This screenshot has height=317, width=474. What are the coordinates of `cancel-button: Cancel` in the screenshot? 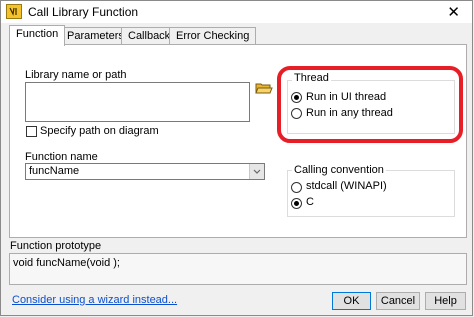 It's located at (398, 301).